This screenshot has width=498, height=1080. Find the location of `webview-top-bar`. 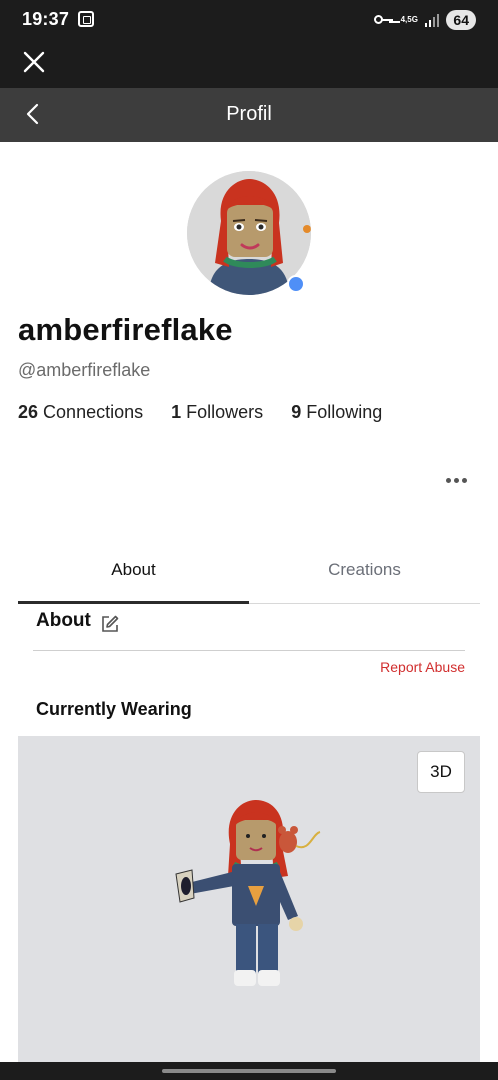

webview-top-bar is located at coordinates (249, 64).